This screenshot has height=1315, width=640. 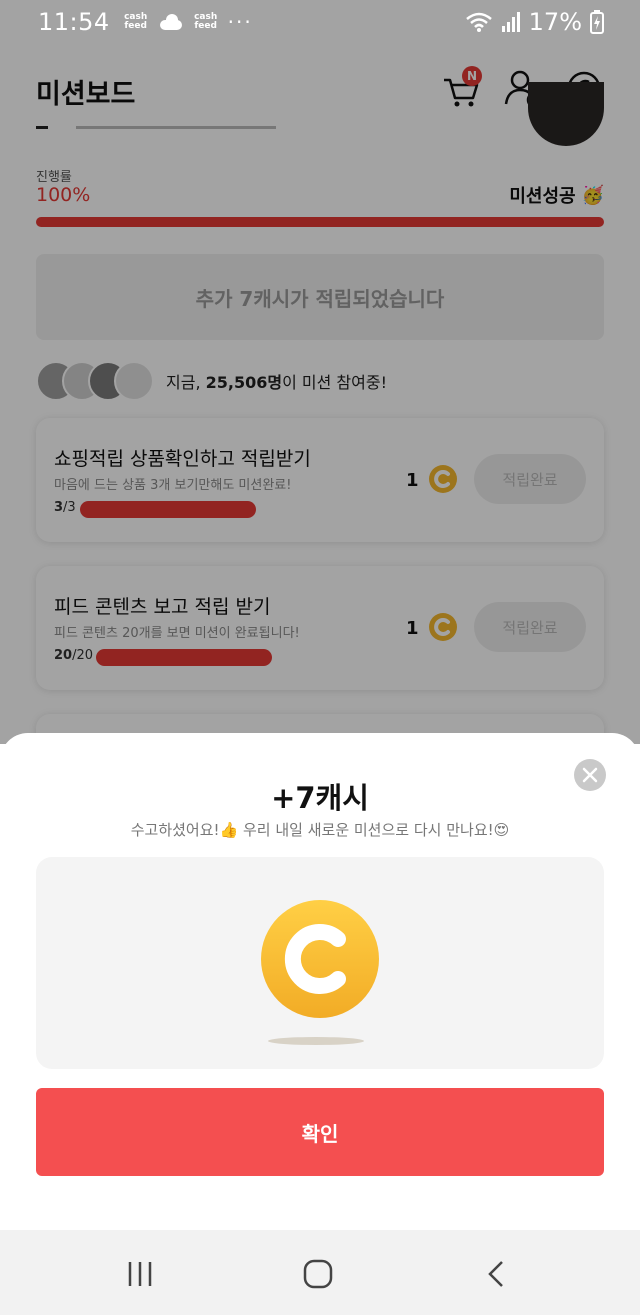 I want to click on coin-shadow, so click(x=316, y=1041).